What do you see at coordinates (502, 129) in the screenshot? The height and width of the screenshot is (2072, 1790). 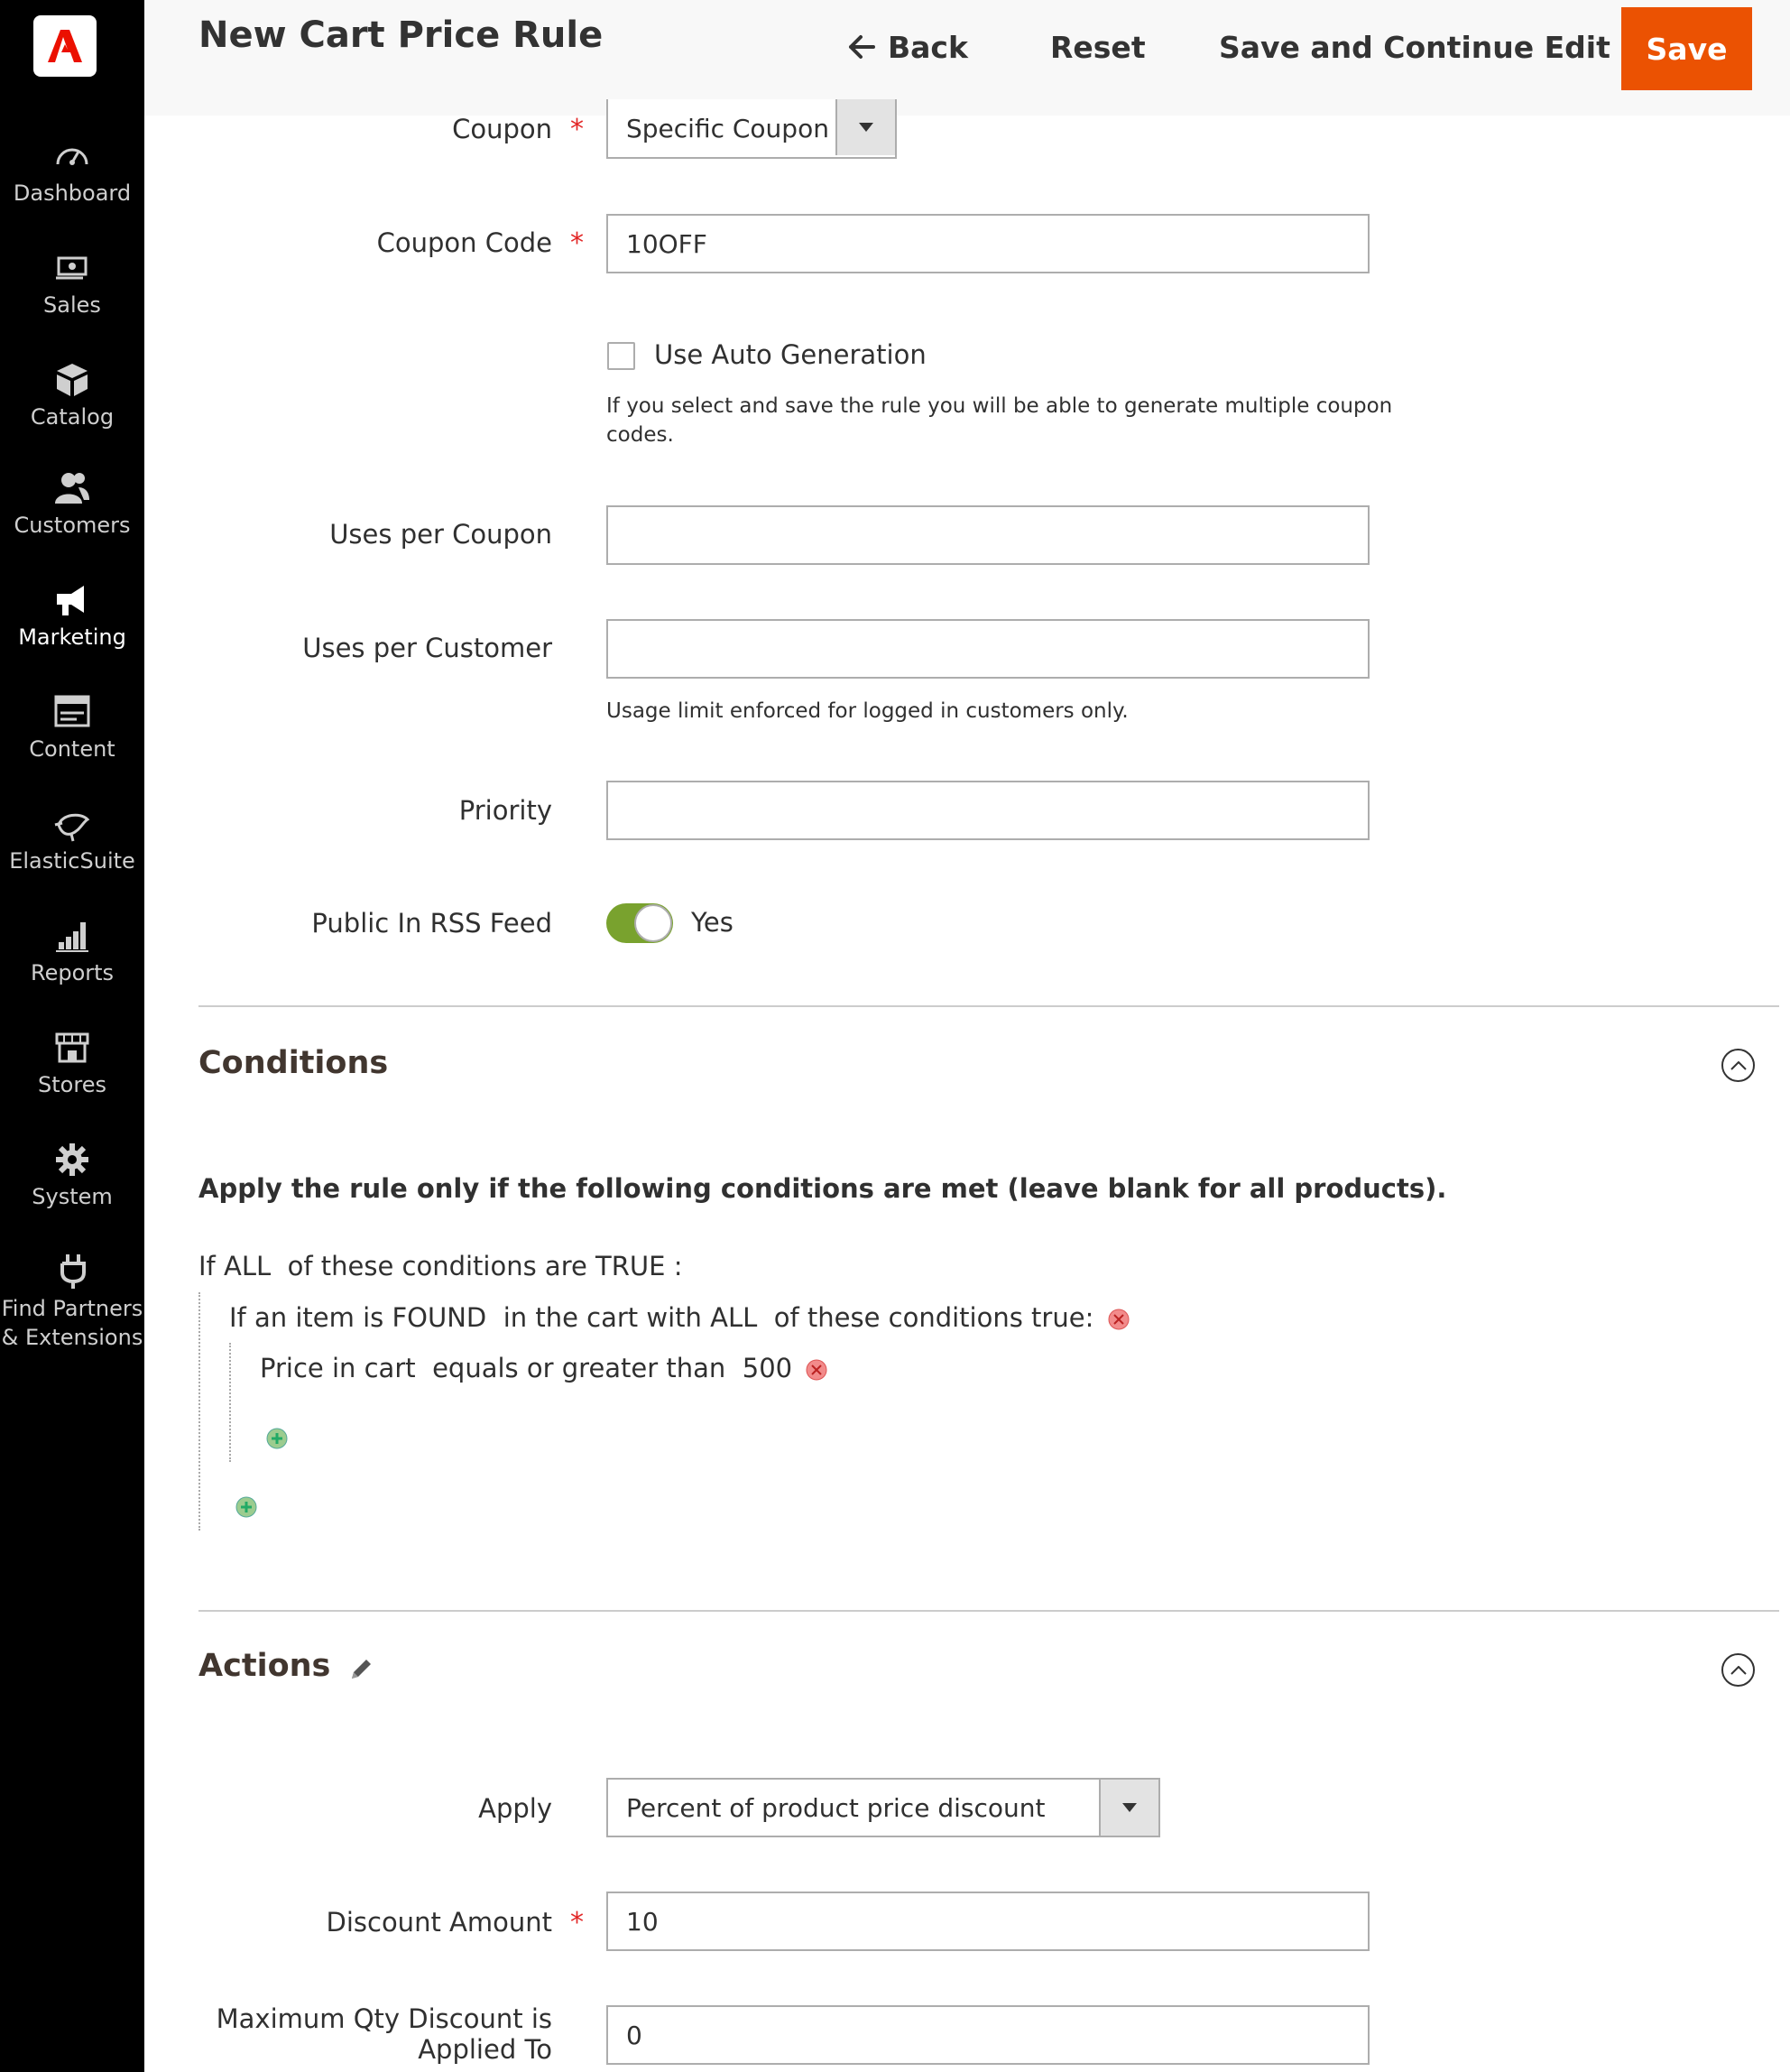 I see `coupon-label: Coupon` at bounding box center [502, 129].